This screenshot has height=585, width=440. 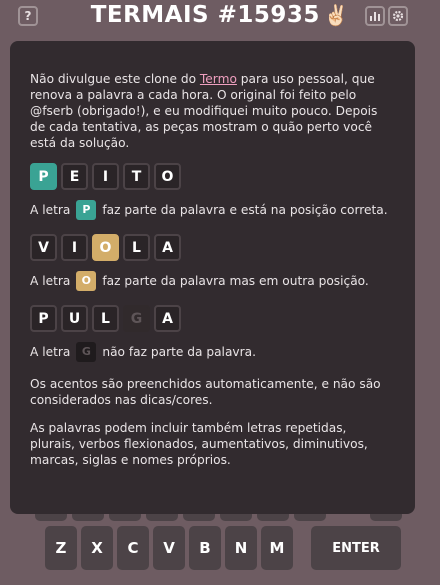 What do you see at coordinates (86, 281) in the screenshot?
I see `highlight-tile-place: O` at bounding box center [86, 281].